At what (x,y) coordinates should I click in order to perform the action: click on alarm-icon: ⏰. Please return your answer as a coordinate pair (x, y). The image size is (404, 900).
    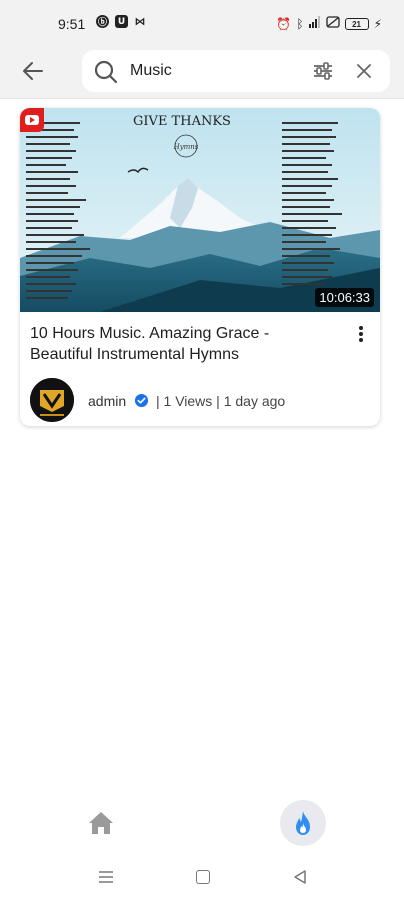
    Looking at the image, I should click on (284, 23).